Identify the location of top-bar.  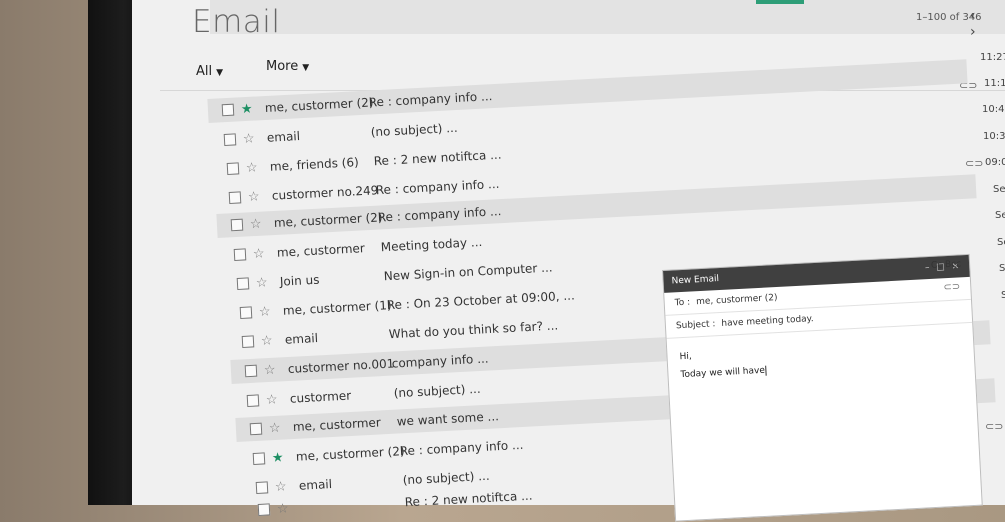
(607, 17).